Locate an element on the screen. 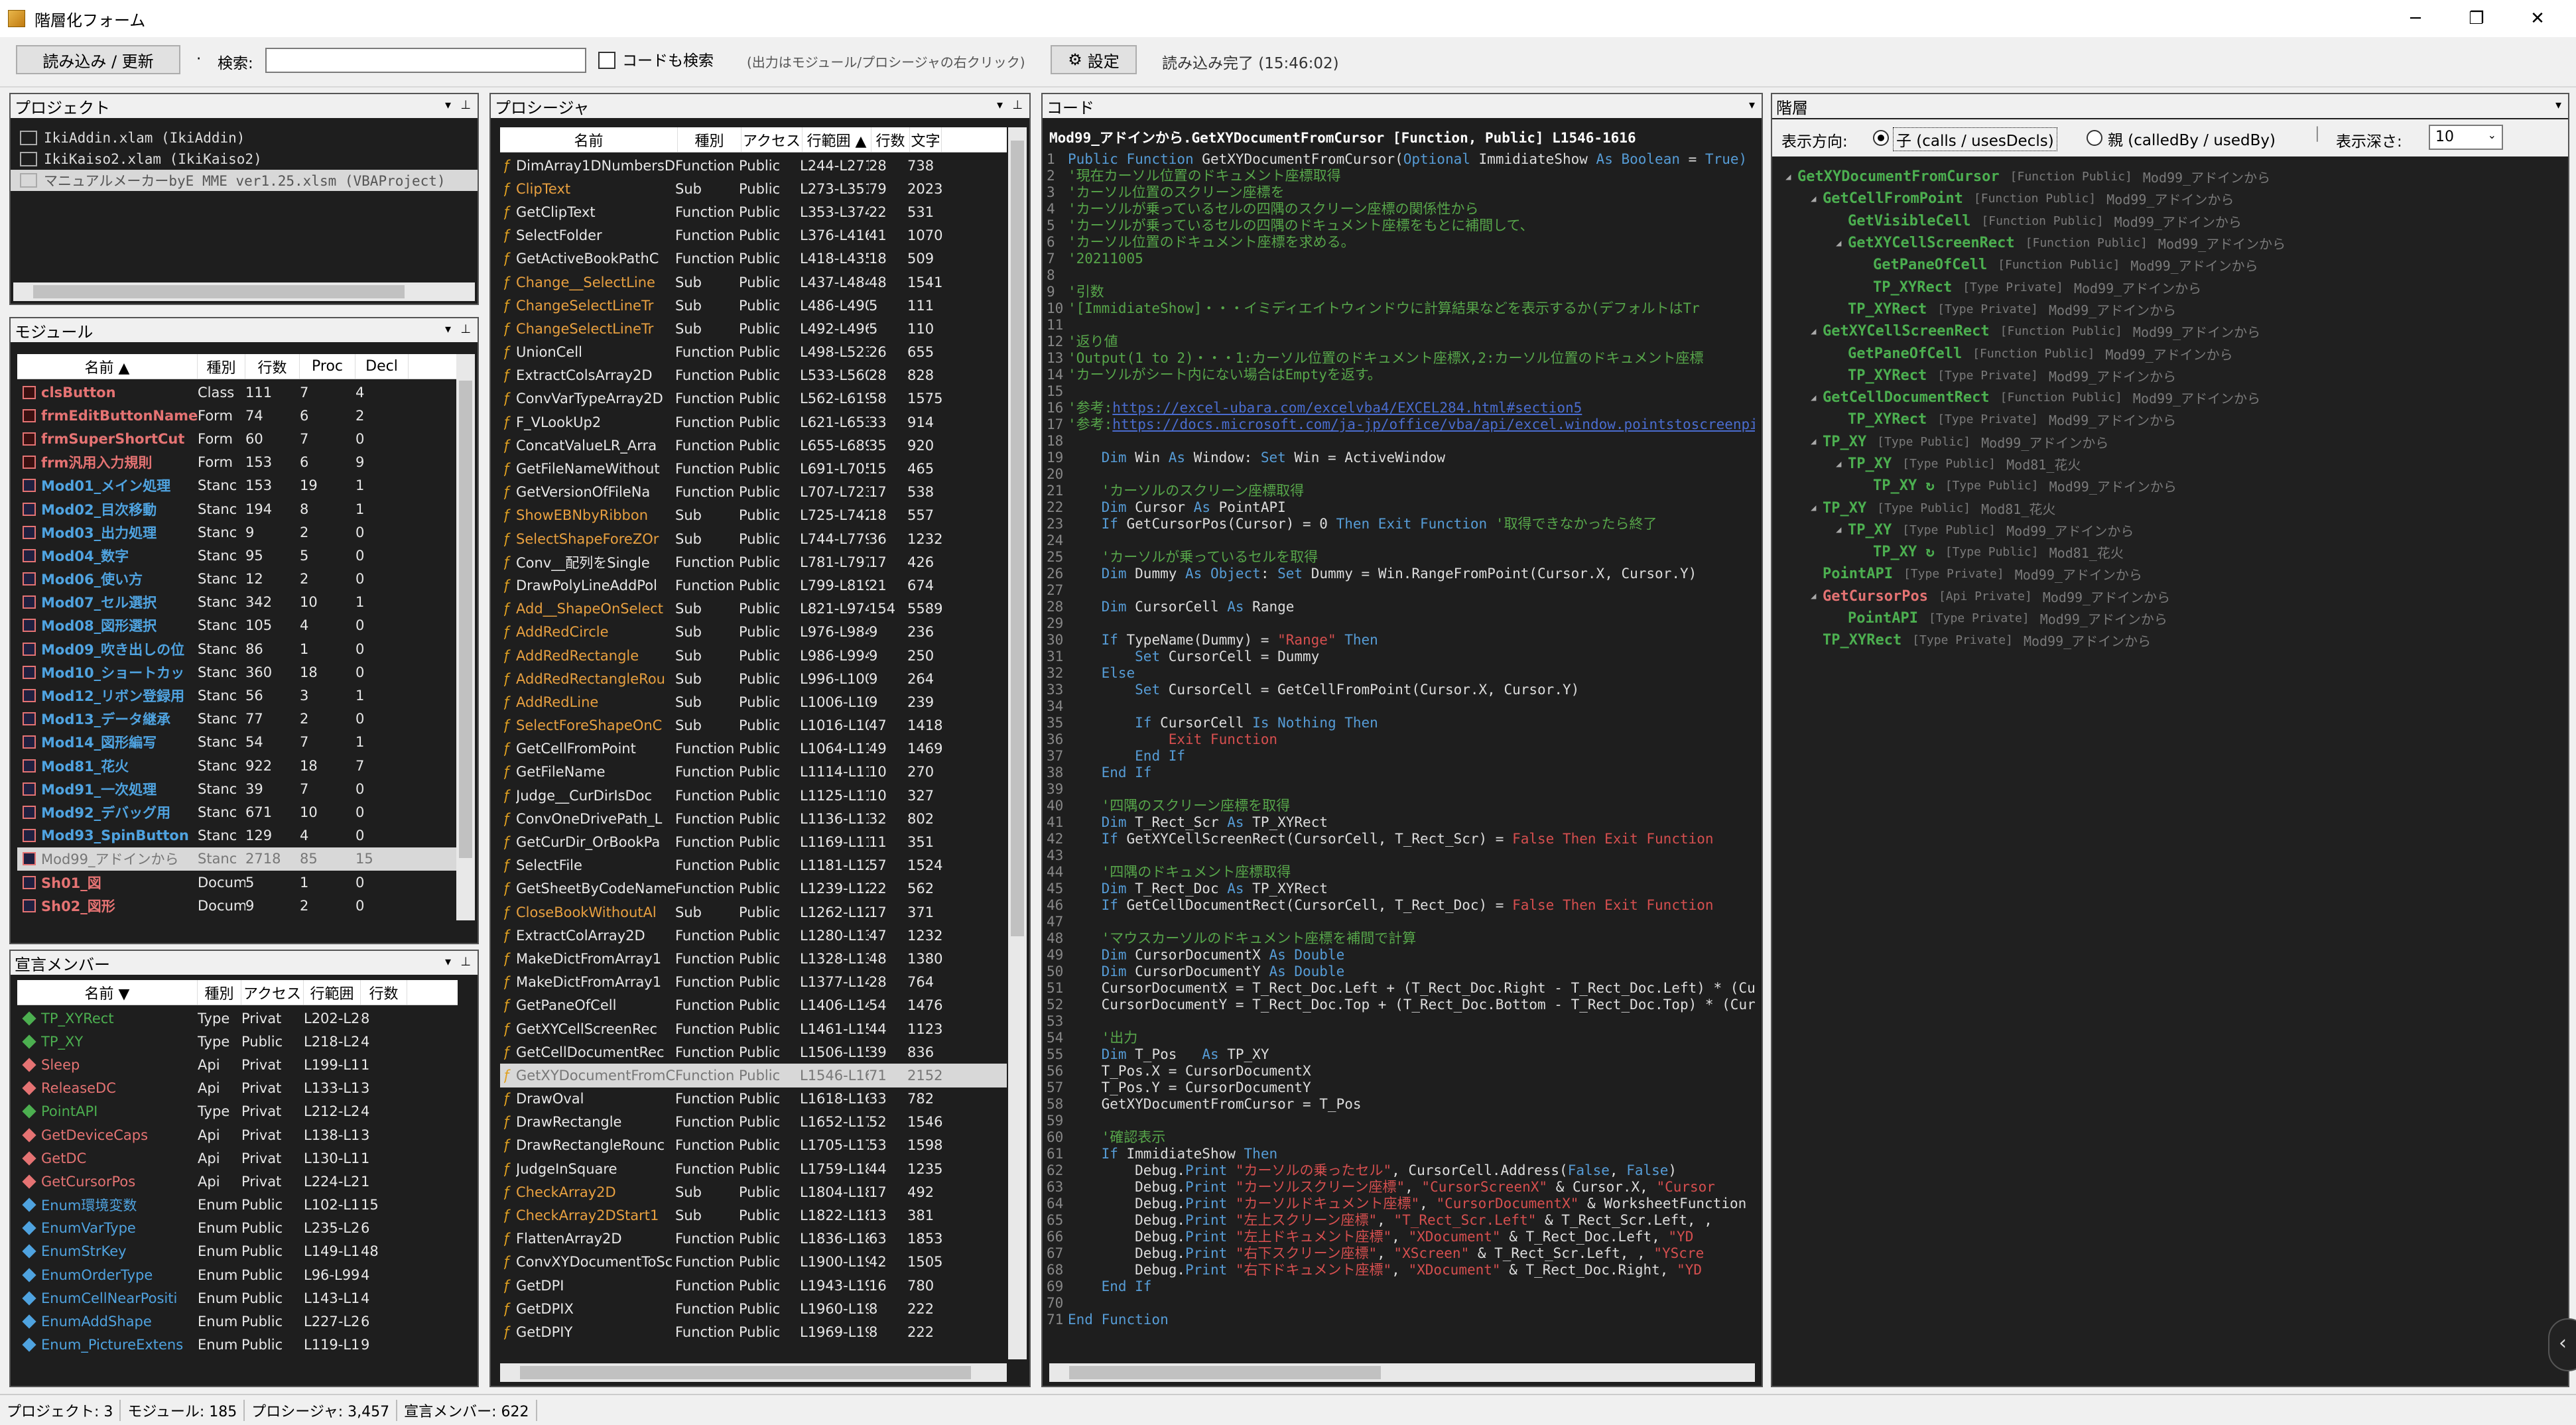 Image resolution: width=2576 pixels, height=1425 pixels. procedure-row: ƒ GetDPIY Function Public L1969-L19 8 222 is located at coordinates (754, 1332).